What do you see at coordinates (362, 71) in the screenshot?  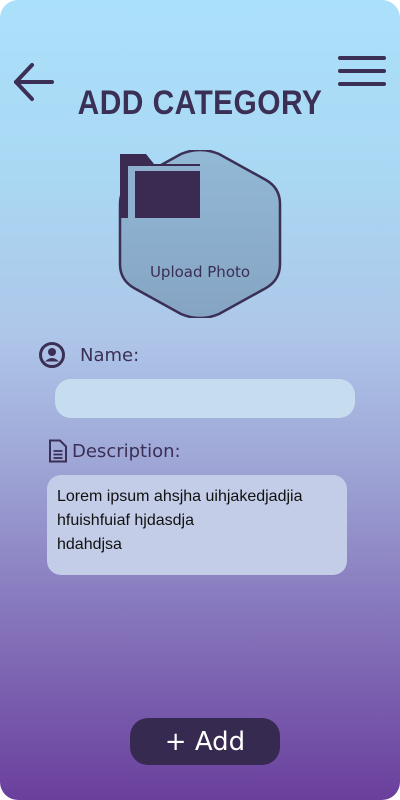 I see `hamburger-menu-icon` at bounding box center [362, 71].